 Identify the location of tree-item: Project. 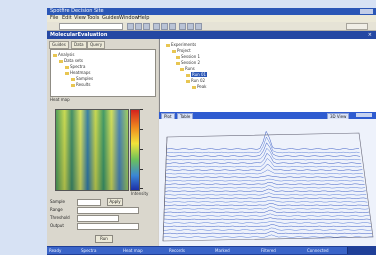
(181, 50).